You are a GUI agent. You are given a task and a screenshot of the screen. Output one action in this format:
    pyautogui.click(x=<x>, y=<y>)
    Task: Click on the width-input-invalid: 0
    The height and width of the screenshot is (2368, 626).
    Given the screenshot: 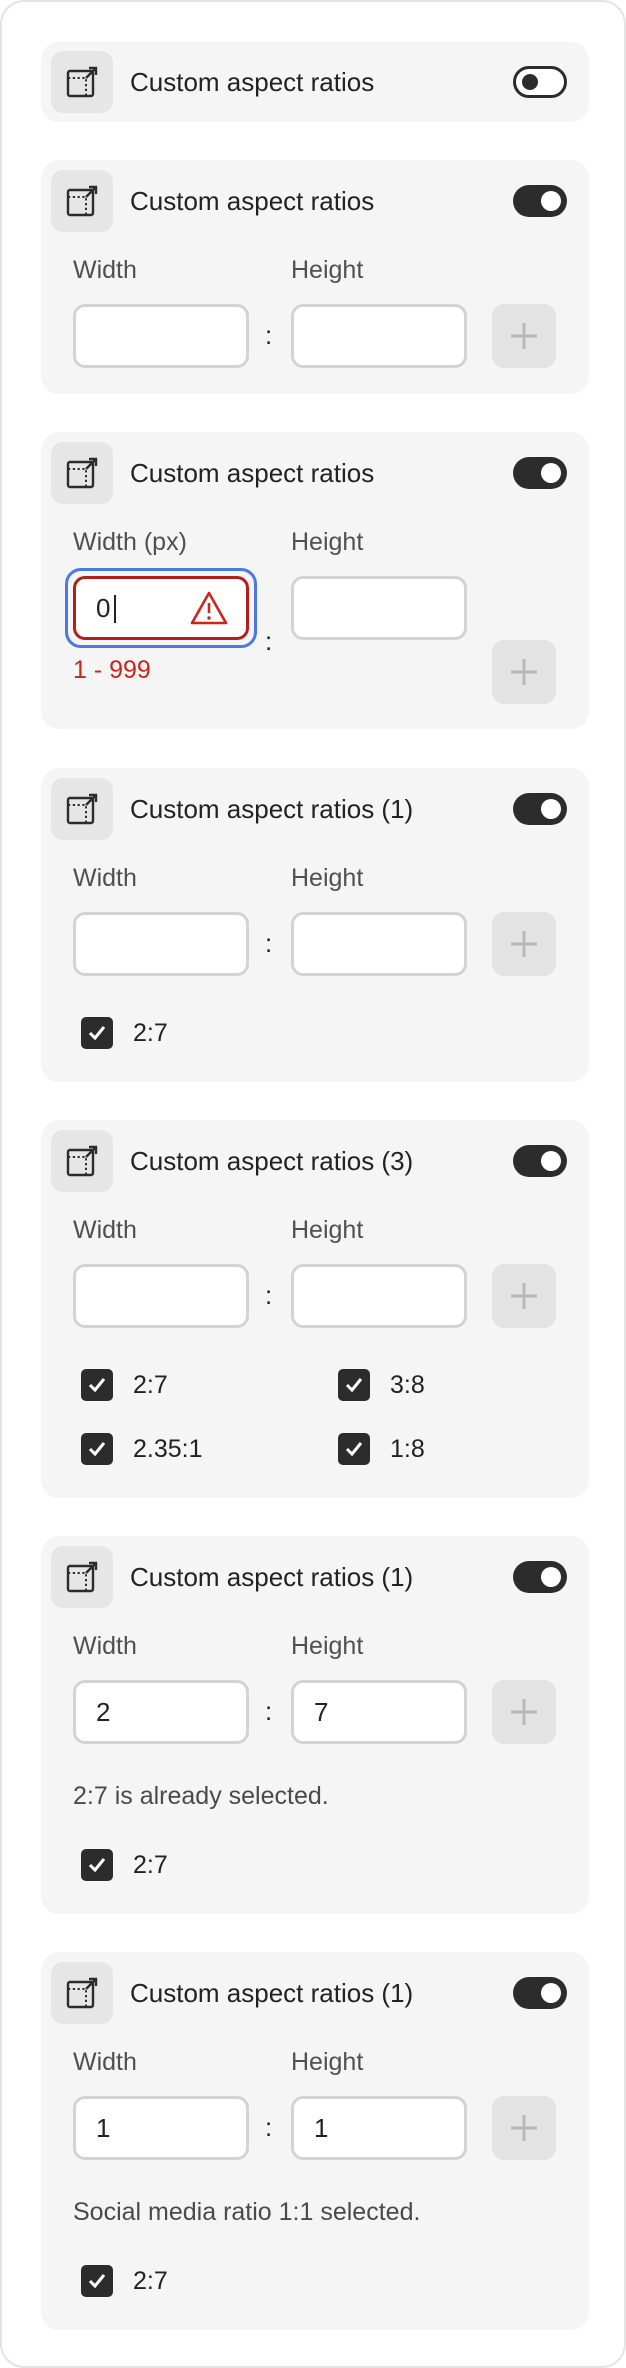 What is the action you would take?
    pyautogui.click(x=161, y=608)
    